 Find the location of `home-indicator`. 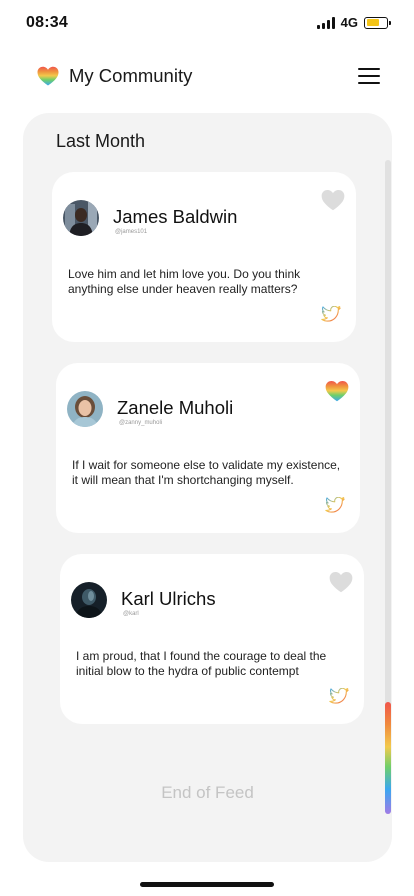

home-indicator is located at coordinates (207, 884).